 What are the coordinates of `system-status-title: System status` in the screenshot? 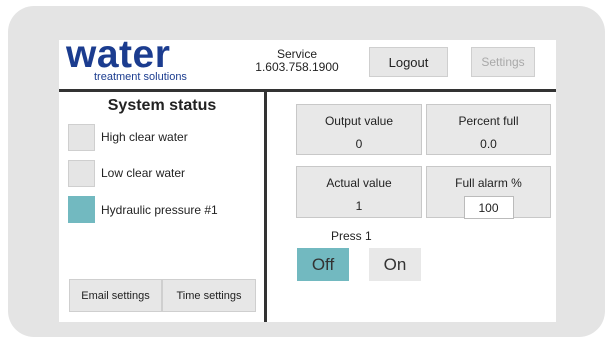 It's located at (162, 105).